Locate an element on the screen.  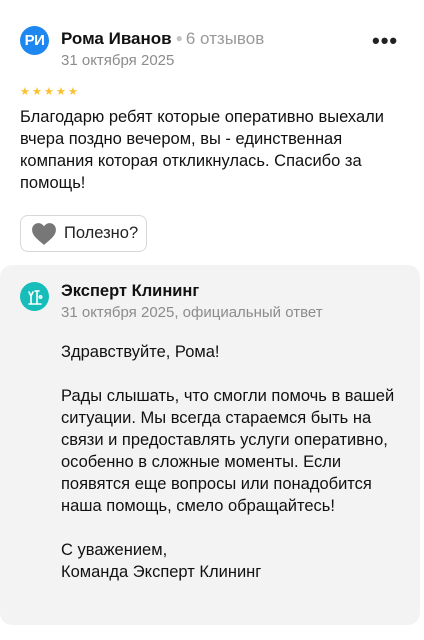
rating-stars: ★ ★ ★ ★ ★ is located at coordinates (50, 92).